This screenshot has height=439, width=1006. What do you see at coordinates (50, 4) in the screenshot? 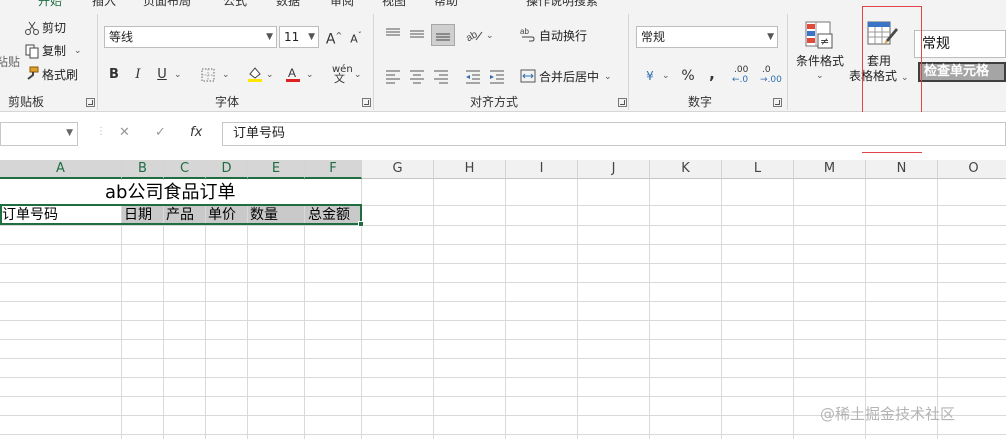
I see `tab-home: 开始` at bounding box center [50, 4].